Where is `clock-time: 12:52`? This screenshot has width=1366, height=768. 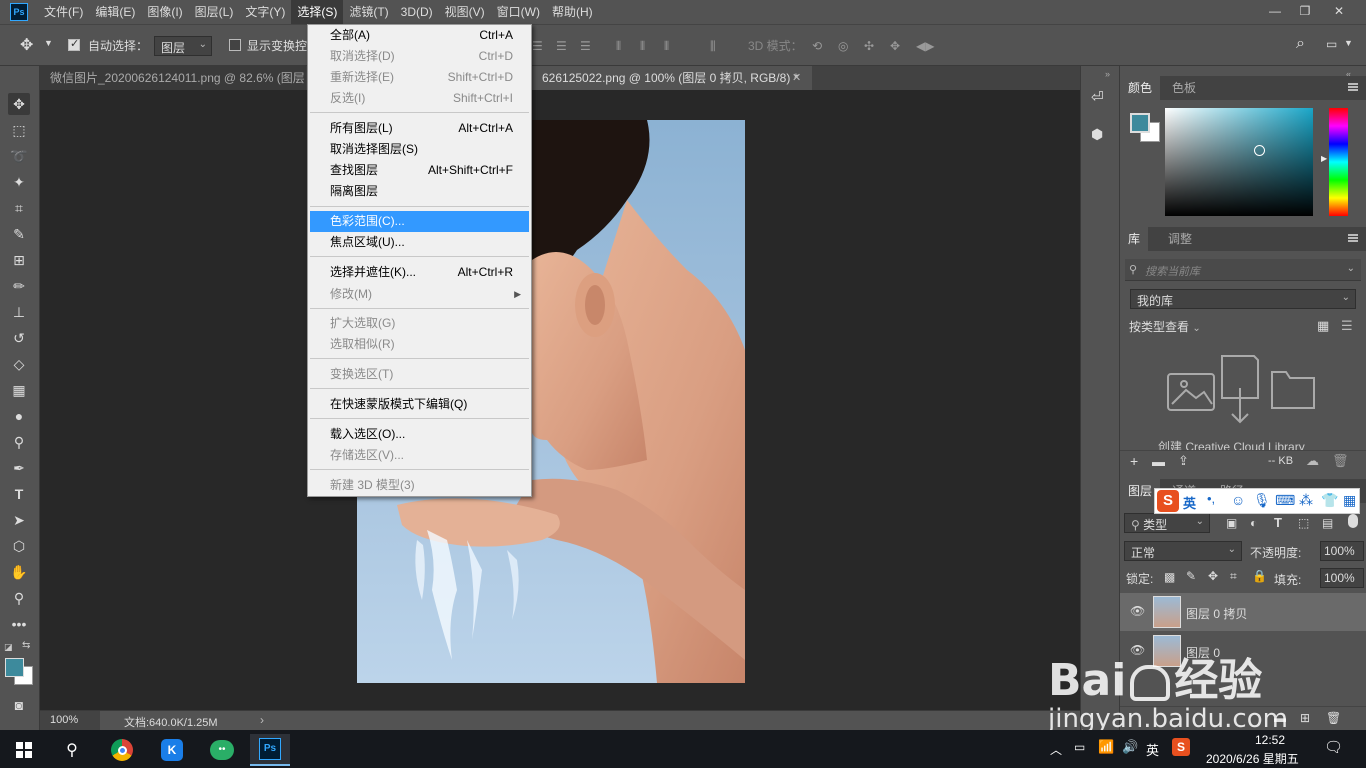 clock-time: 12:52 is located at coordinates (1270, 740).